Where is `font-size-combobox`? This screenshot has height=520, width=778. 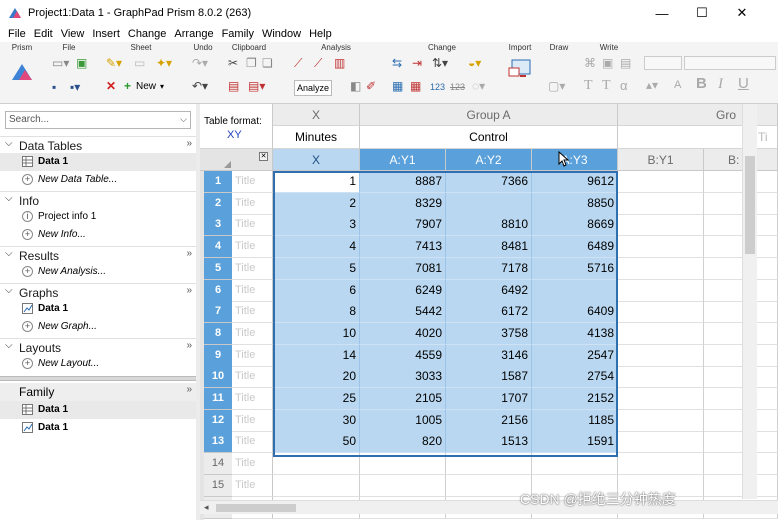
font-size-combobox is located at coordinates (730, 63).